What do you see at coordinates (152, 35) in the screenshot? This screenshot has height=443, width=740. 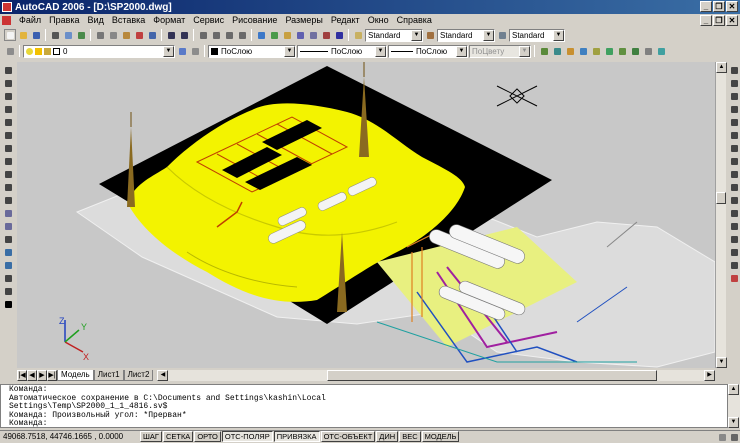 I see `block-editor-icon` at bounding box center [152, 35].